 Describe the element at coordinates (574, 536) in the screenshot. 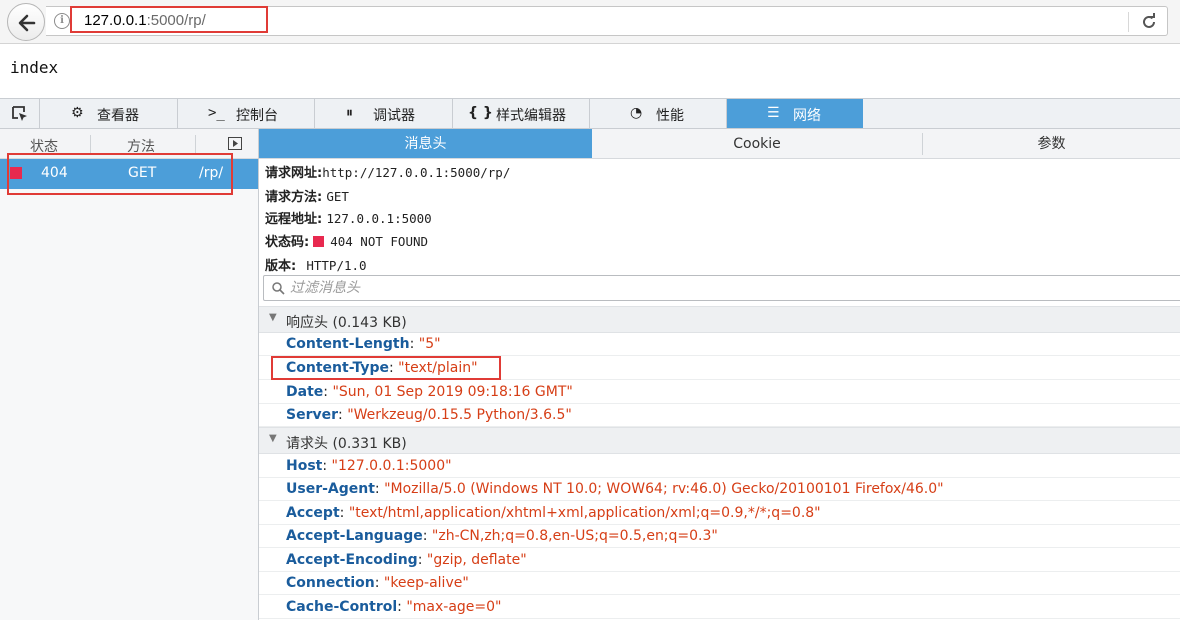

I see `header-value: "zh-CN,zh;q=0.8,en-US;q=0.5,en;q=0.3"` at that location.